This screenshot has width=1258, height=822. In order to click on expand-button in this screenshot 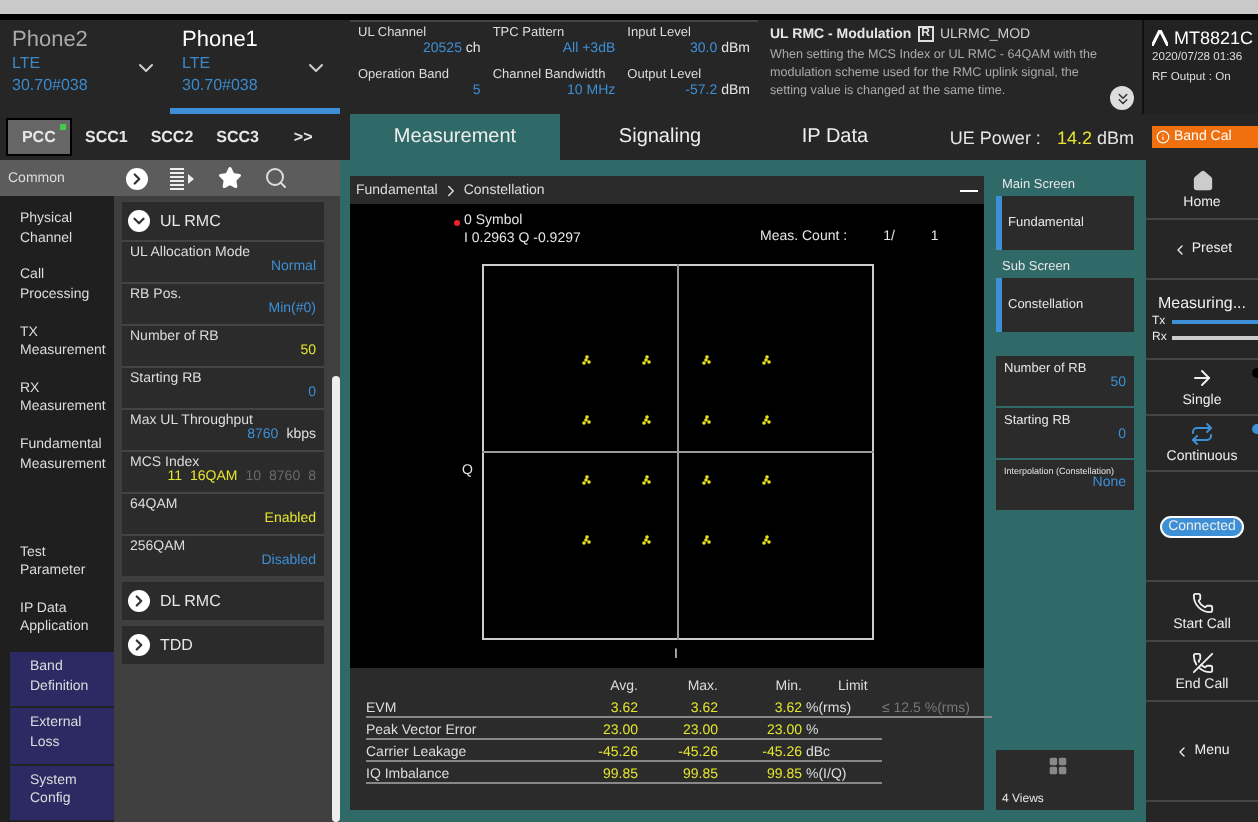, I will do `click(1122, 98)`.